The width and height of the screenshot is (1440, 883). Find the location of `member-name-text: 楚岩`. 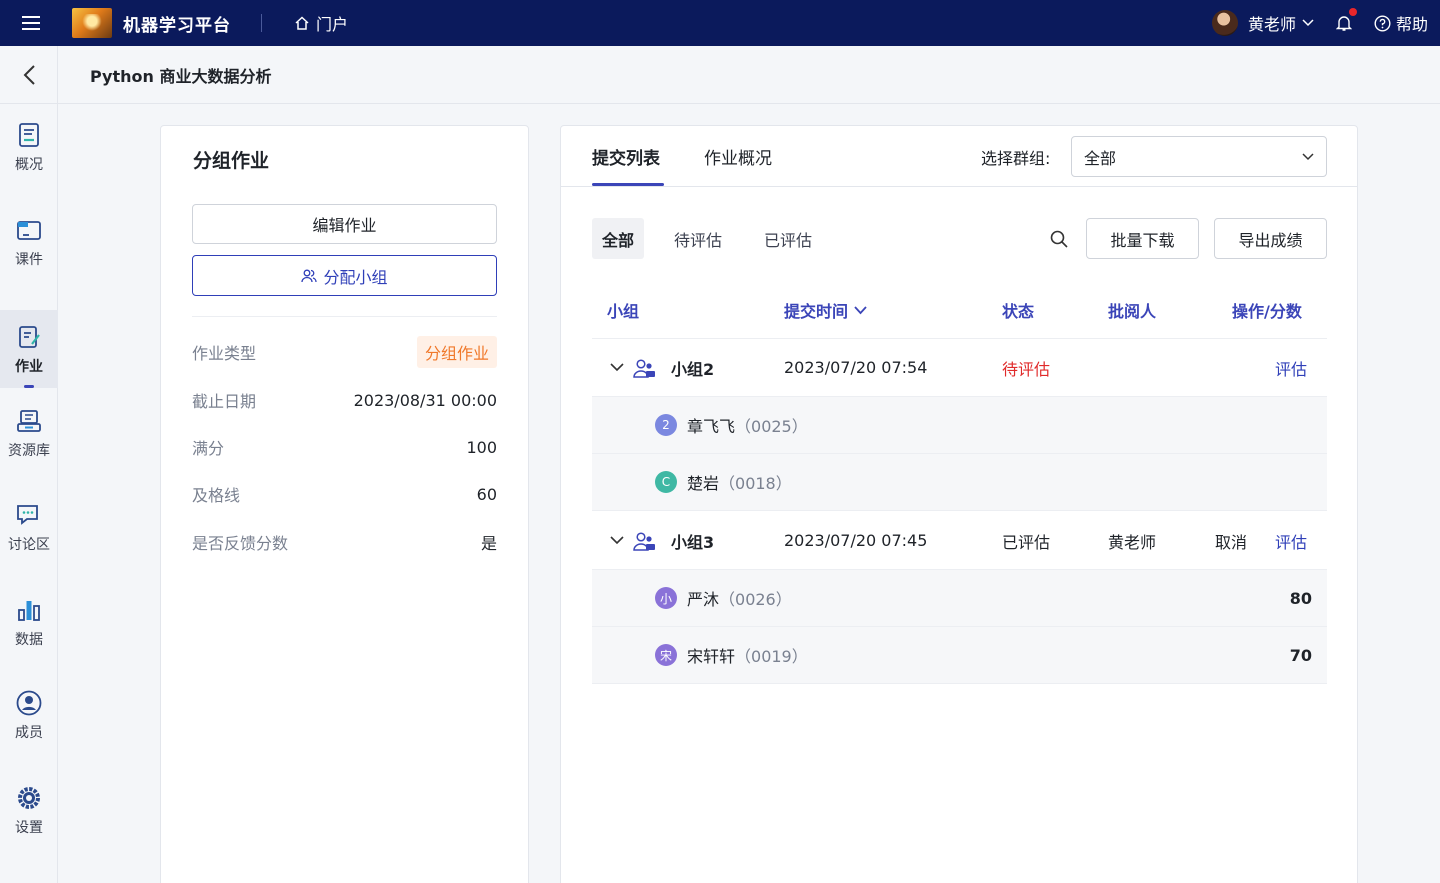

member-name-text: 楚岩 is located at coordinates (703, 483).